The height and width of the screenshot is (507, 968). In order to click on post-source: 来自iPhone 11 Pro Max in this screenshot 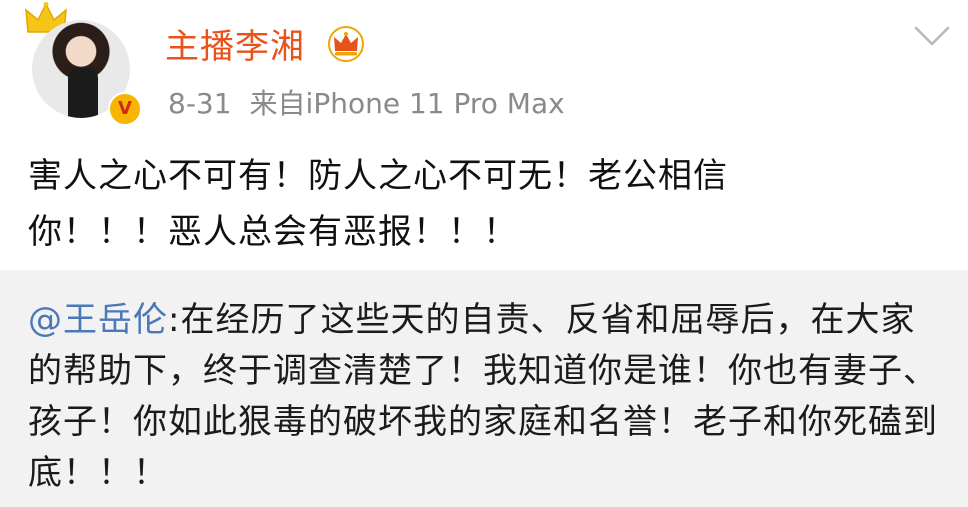, I will do `click(407, 103)`.